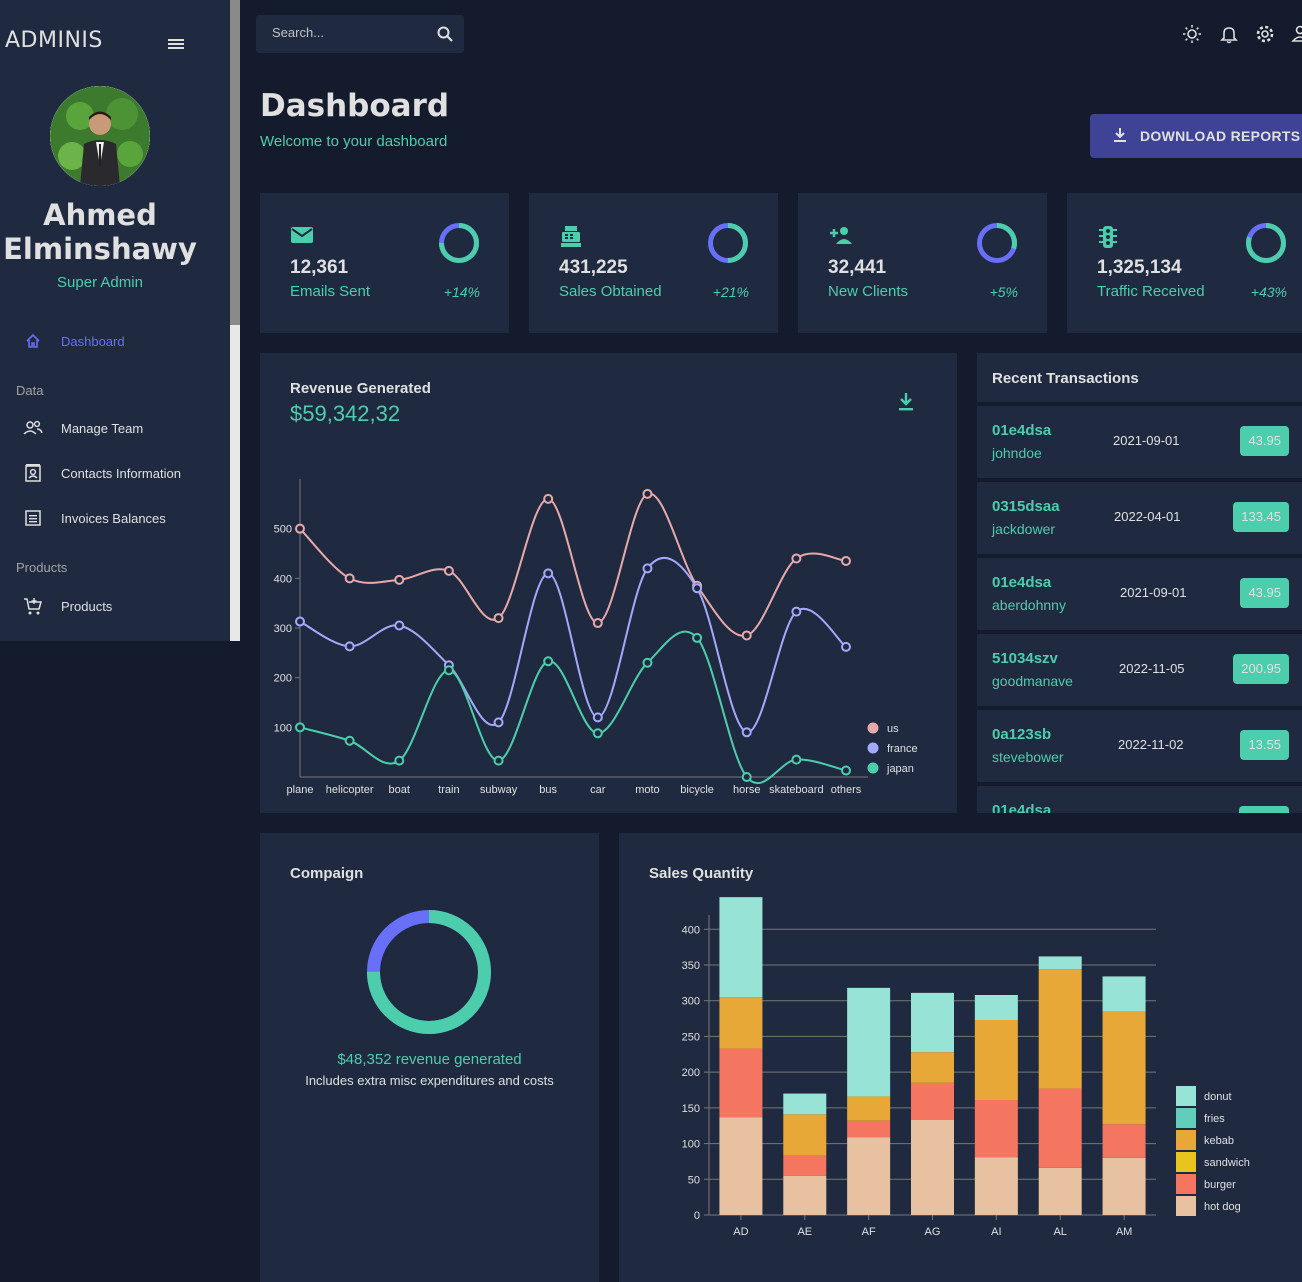 The image size is (1302, 1282). I want to click on stat-value: 431,225, so click(593, 267).